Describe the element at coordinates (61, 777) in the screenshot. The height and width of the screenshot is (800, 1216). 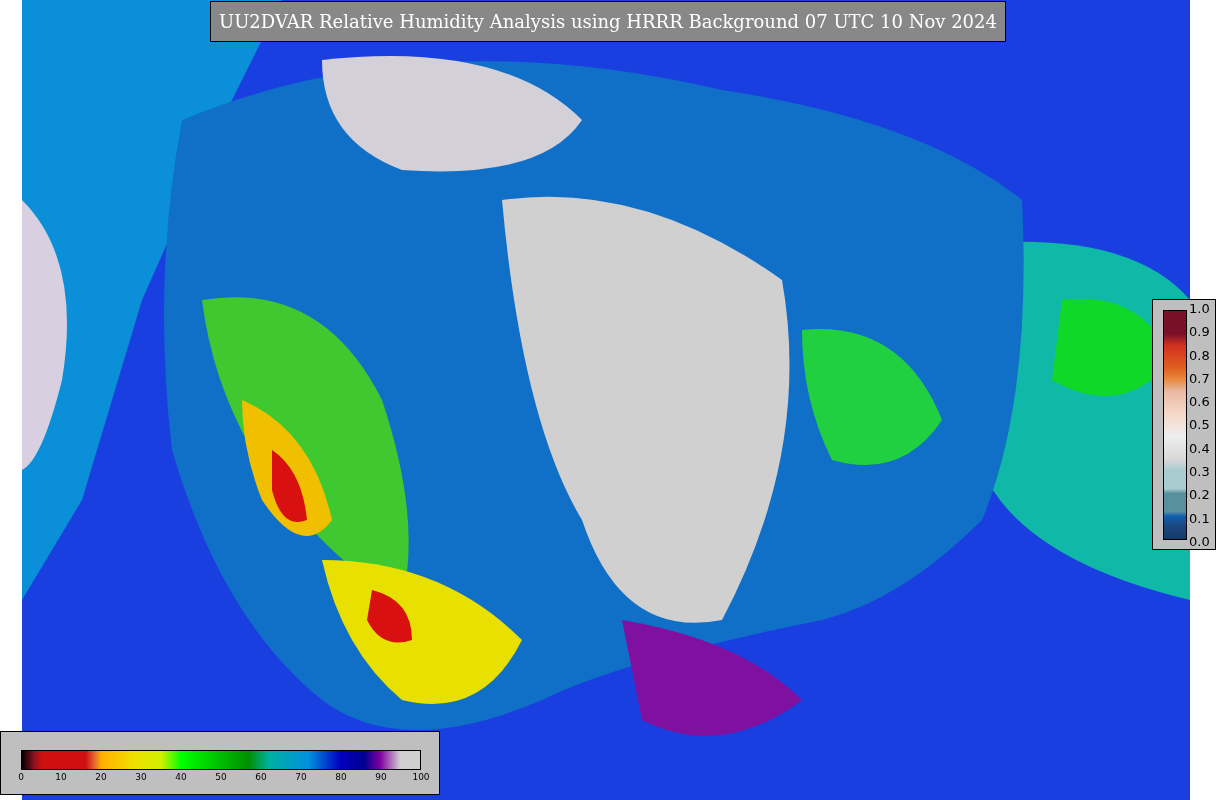
I see `scale-tick-label: 10` at that location.